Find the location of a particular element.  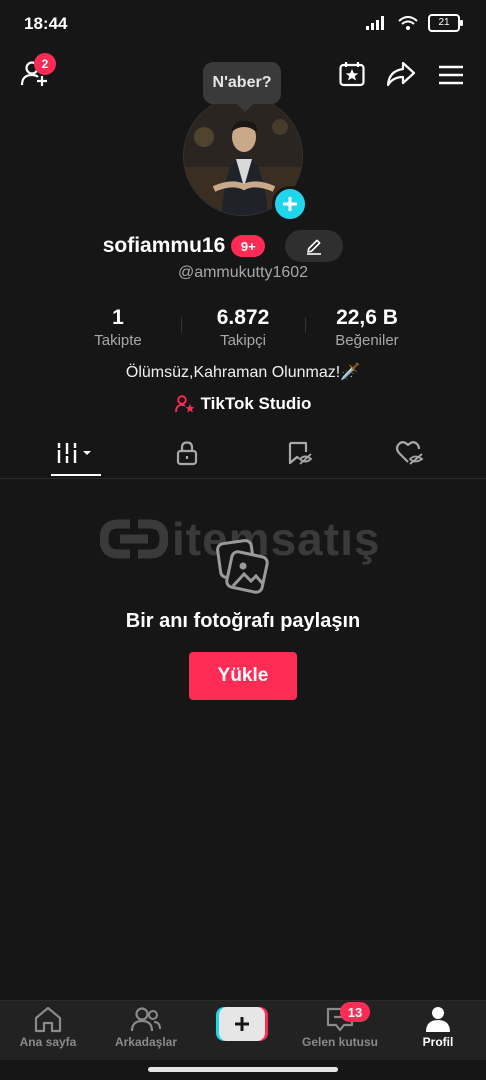

stat-following: 1 Takipte is located at coordinates (118, 327).